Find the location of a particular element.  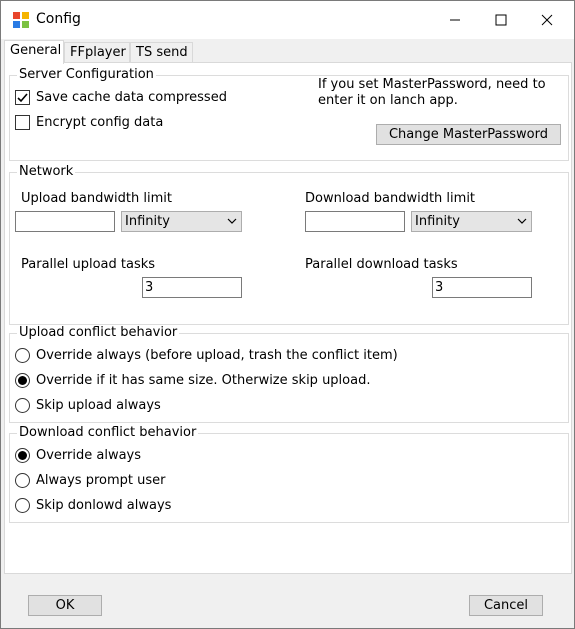

close-icon is located at coordinates (547, 20).